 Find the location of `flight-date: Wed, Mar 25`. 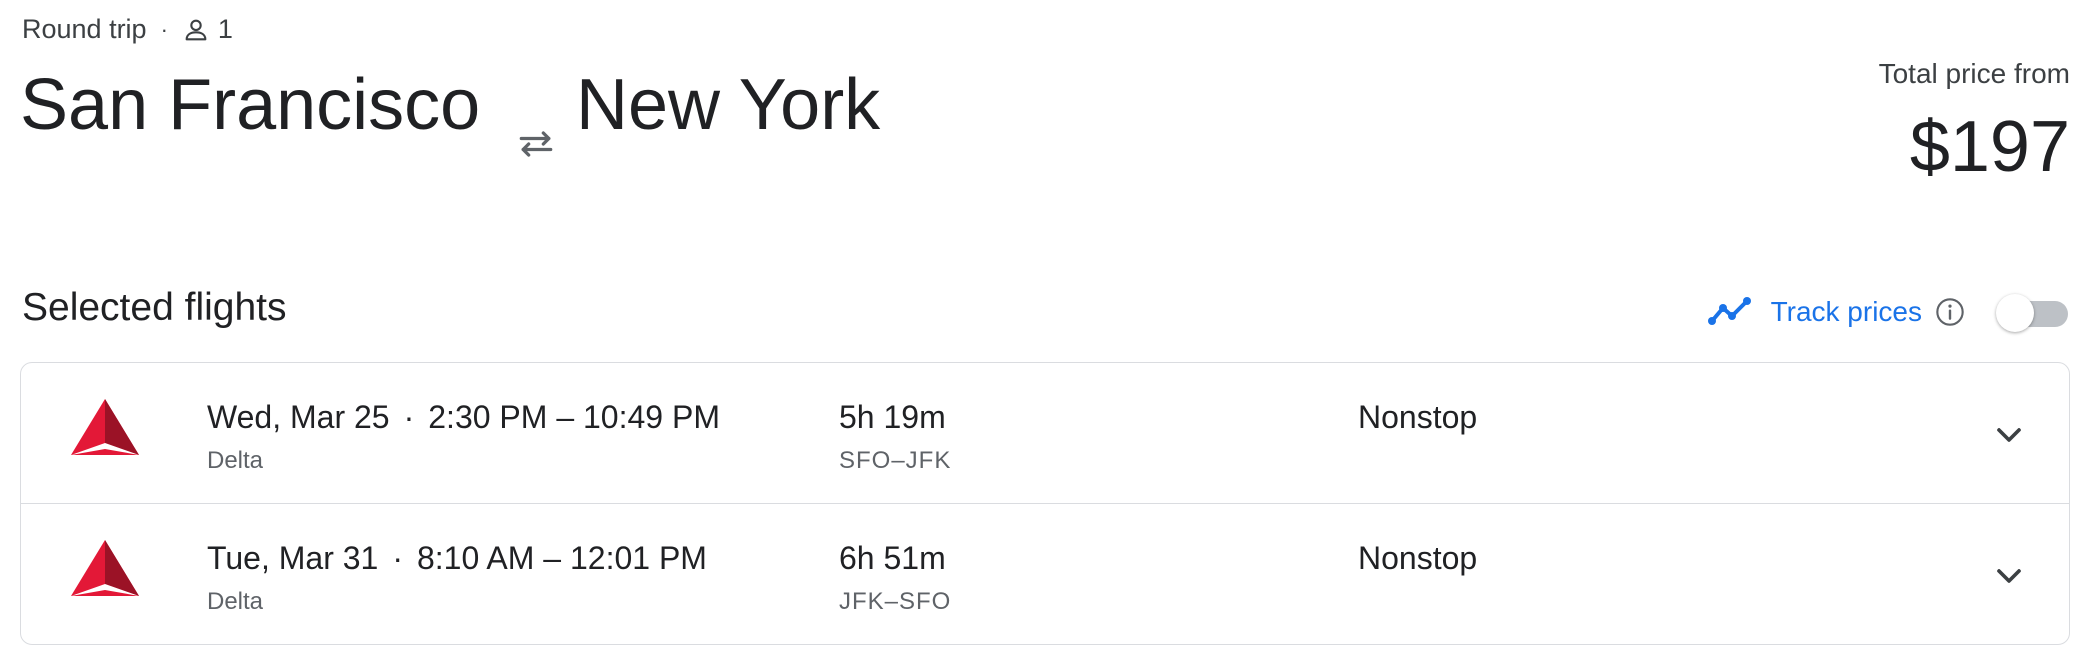

flight-date: Wed, Mar 25 is located at coordinates (298, 417).